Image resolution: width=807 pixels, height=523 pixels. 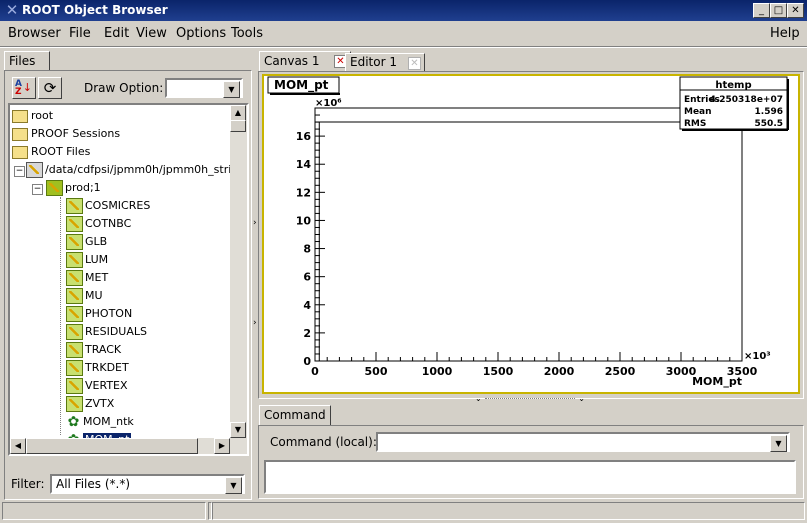 What do you see at coordinates (103, 349) in the screenshot?
I see `tree-item-label: TRACK` at bounding box center [103, 349].